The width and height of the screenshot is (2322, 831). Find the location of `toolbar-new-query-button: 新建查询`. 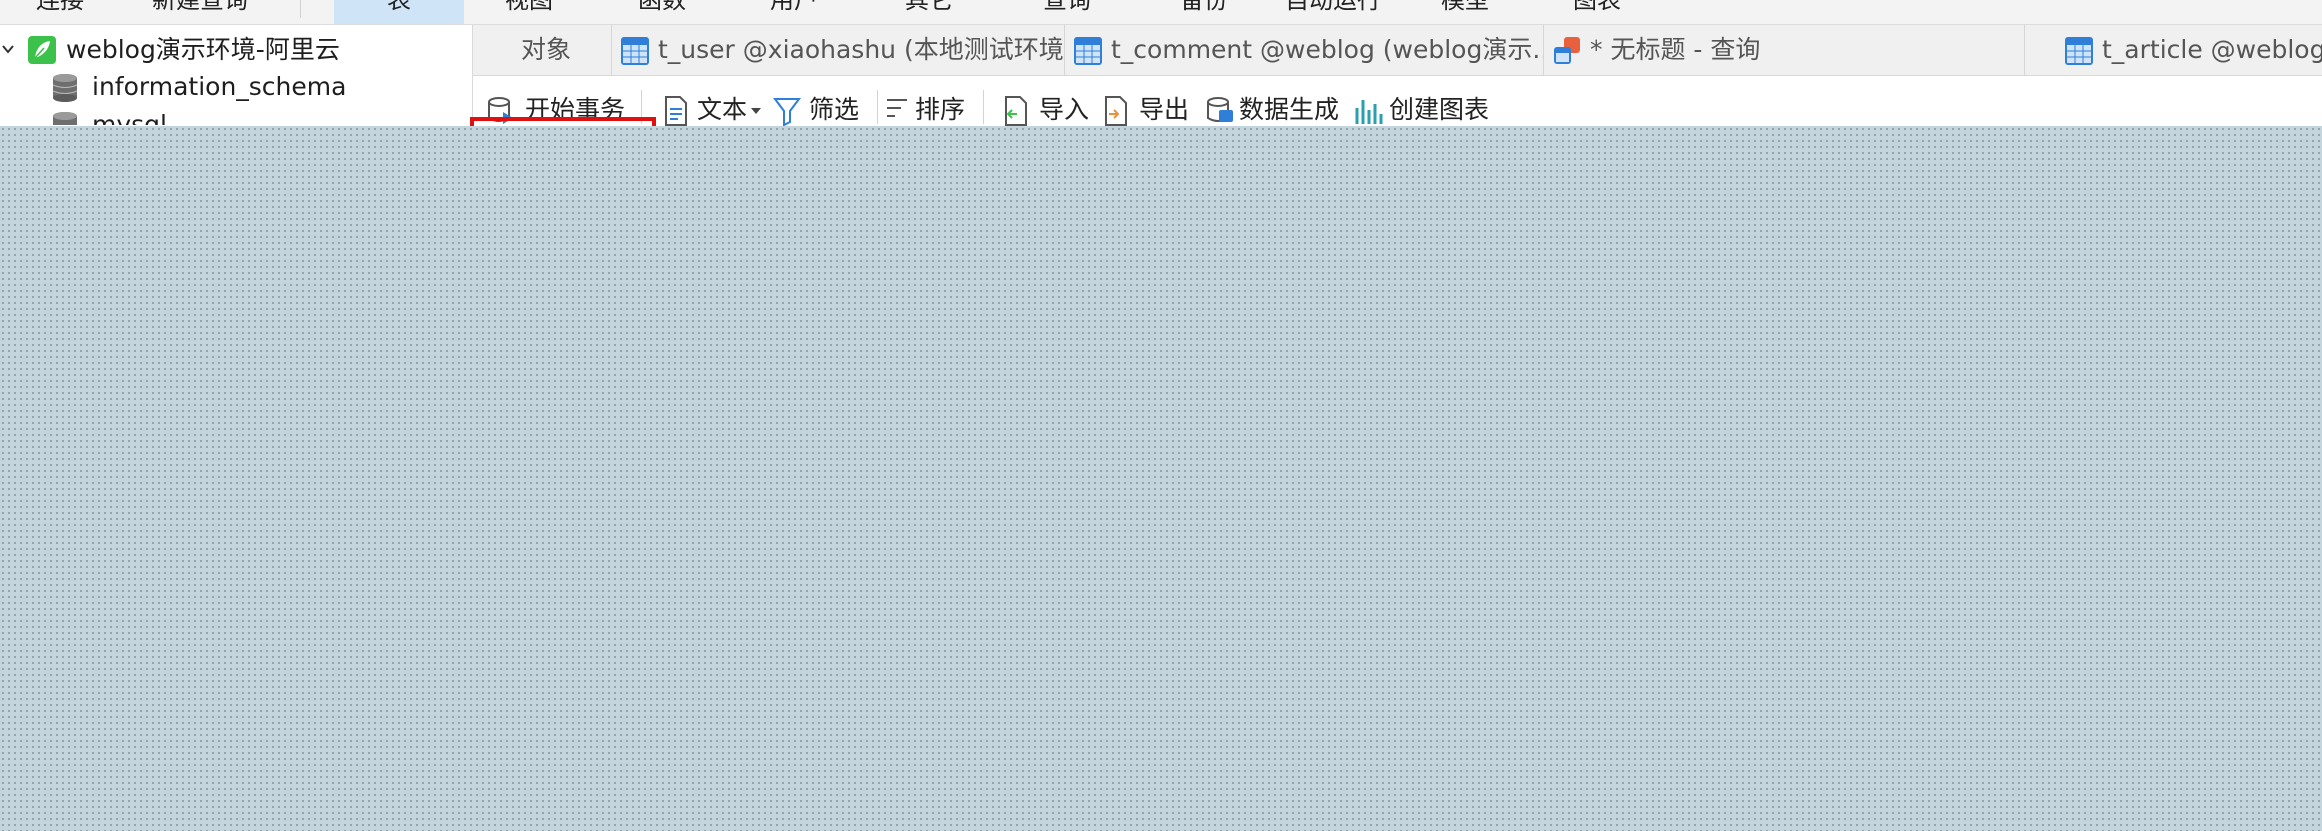

toolbar-new-query-button: 新建查询 is located at coordinates (200, 12).